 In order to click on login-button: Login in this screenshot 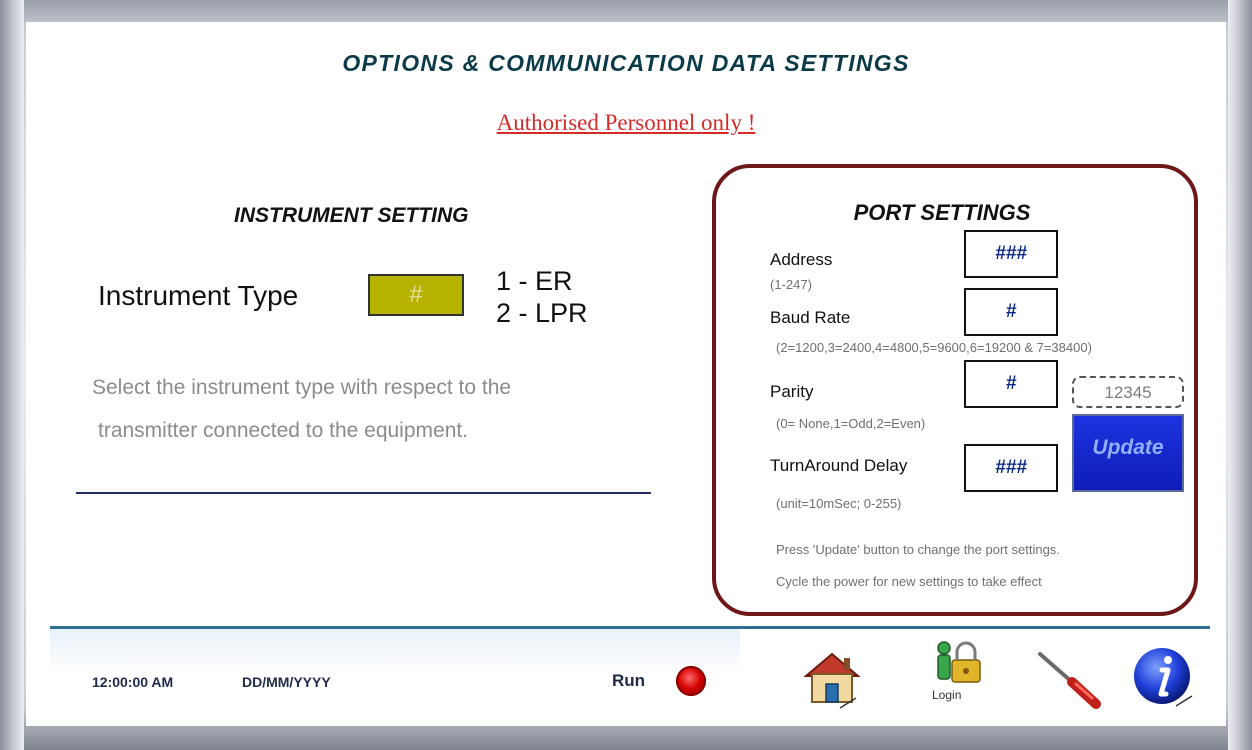, I will do `click(959, 675)`.